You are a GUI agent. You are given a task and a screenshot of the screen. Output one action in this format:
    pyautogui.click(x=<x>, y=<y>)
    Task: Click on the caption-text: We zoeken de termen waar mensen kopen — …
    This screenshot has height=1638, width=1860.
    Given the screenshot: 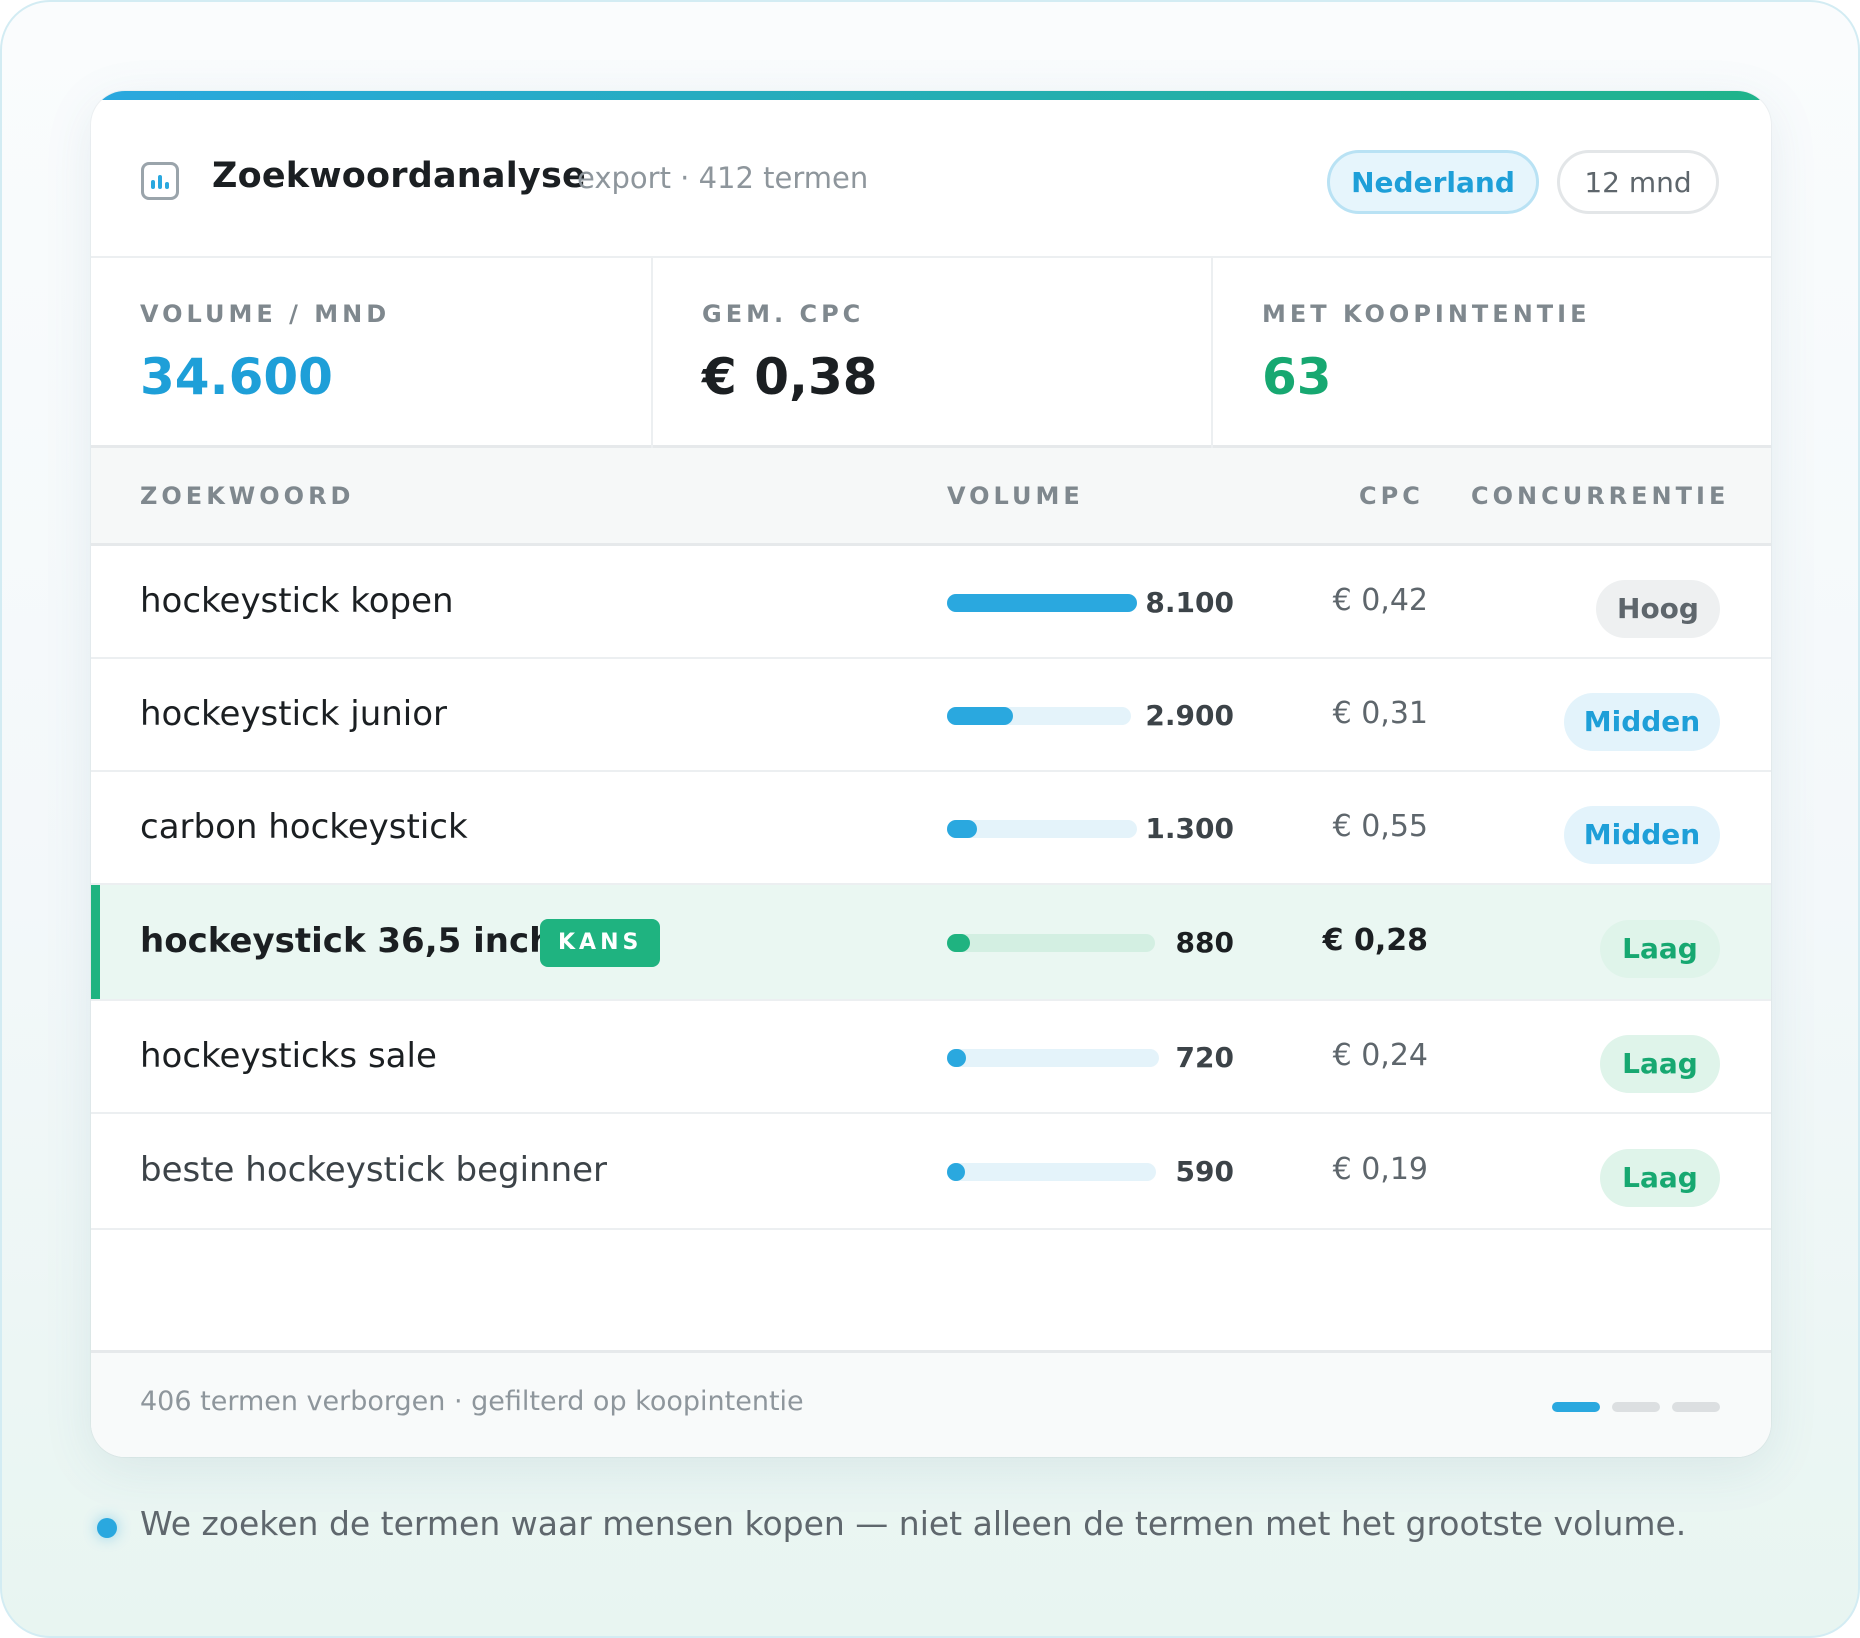 What is the action you would take?
    pyautogui.click(x=913, y=1523)
    